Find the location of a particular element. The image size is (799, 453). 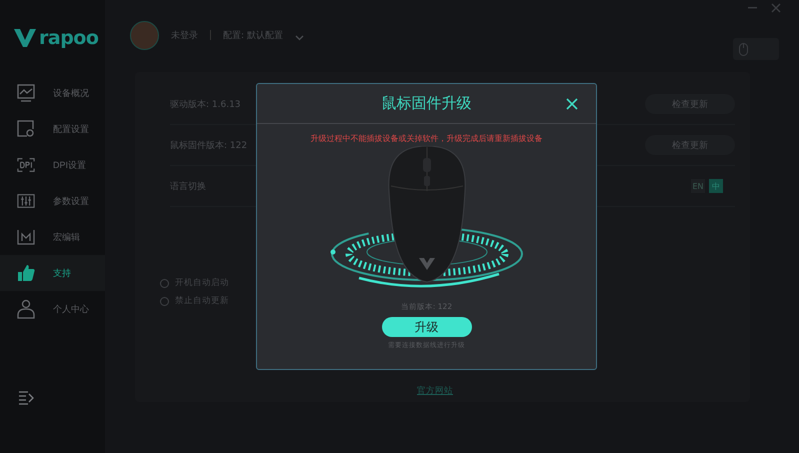

avatar is located at coordinates (144, 35).